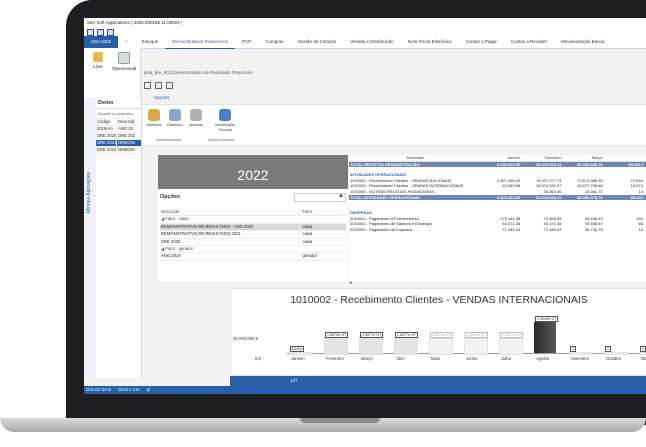 The image size is (646, 447). I want to click on tab-movimentacao: Movimentação Bancá, so click(582, 42).